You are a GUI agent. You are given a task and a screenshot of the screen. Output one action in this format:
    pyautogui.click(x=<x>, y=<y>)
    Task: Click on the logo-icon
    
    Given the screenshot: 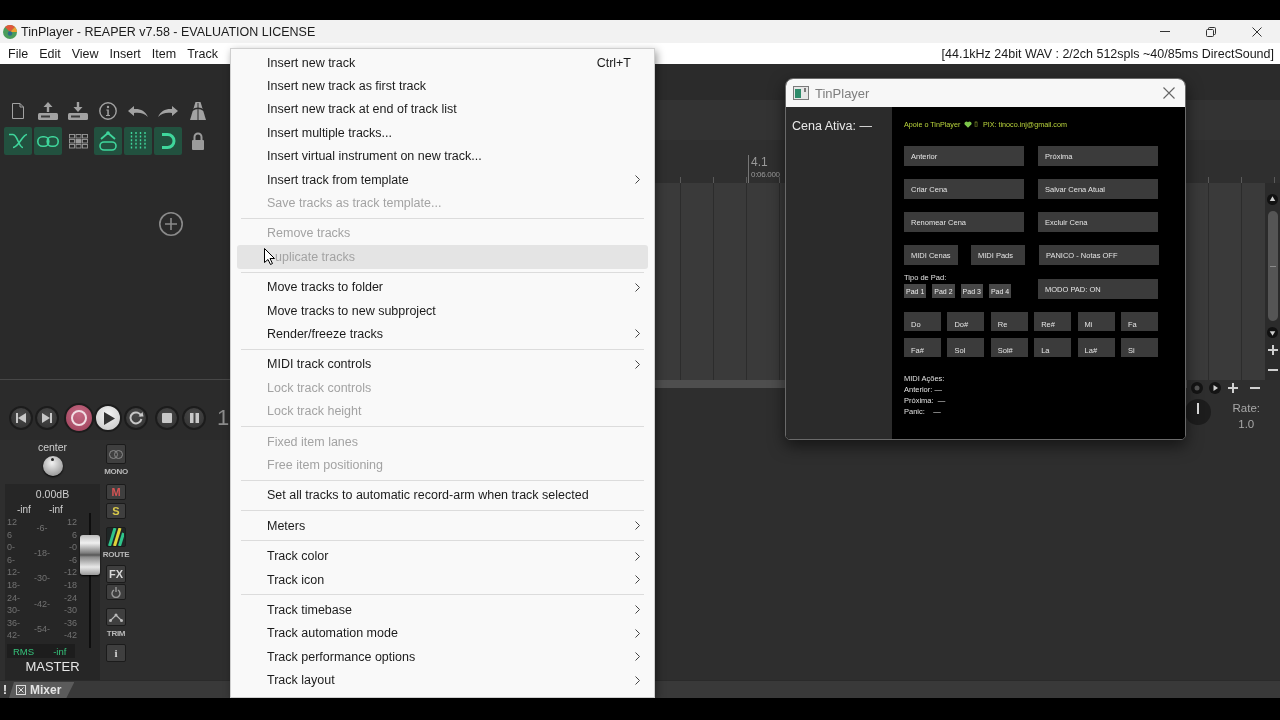 What is the action you would take?
    pyautogui.click(x=10, y=31)
    